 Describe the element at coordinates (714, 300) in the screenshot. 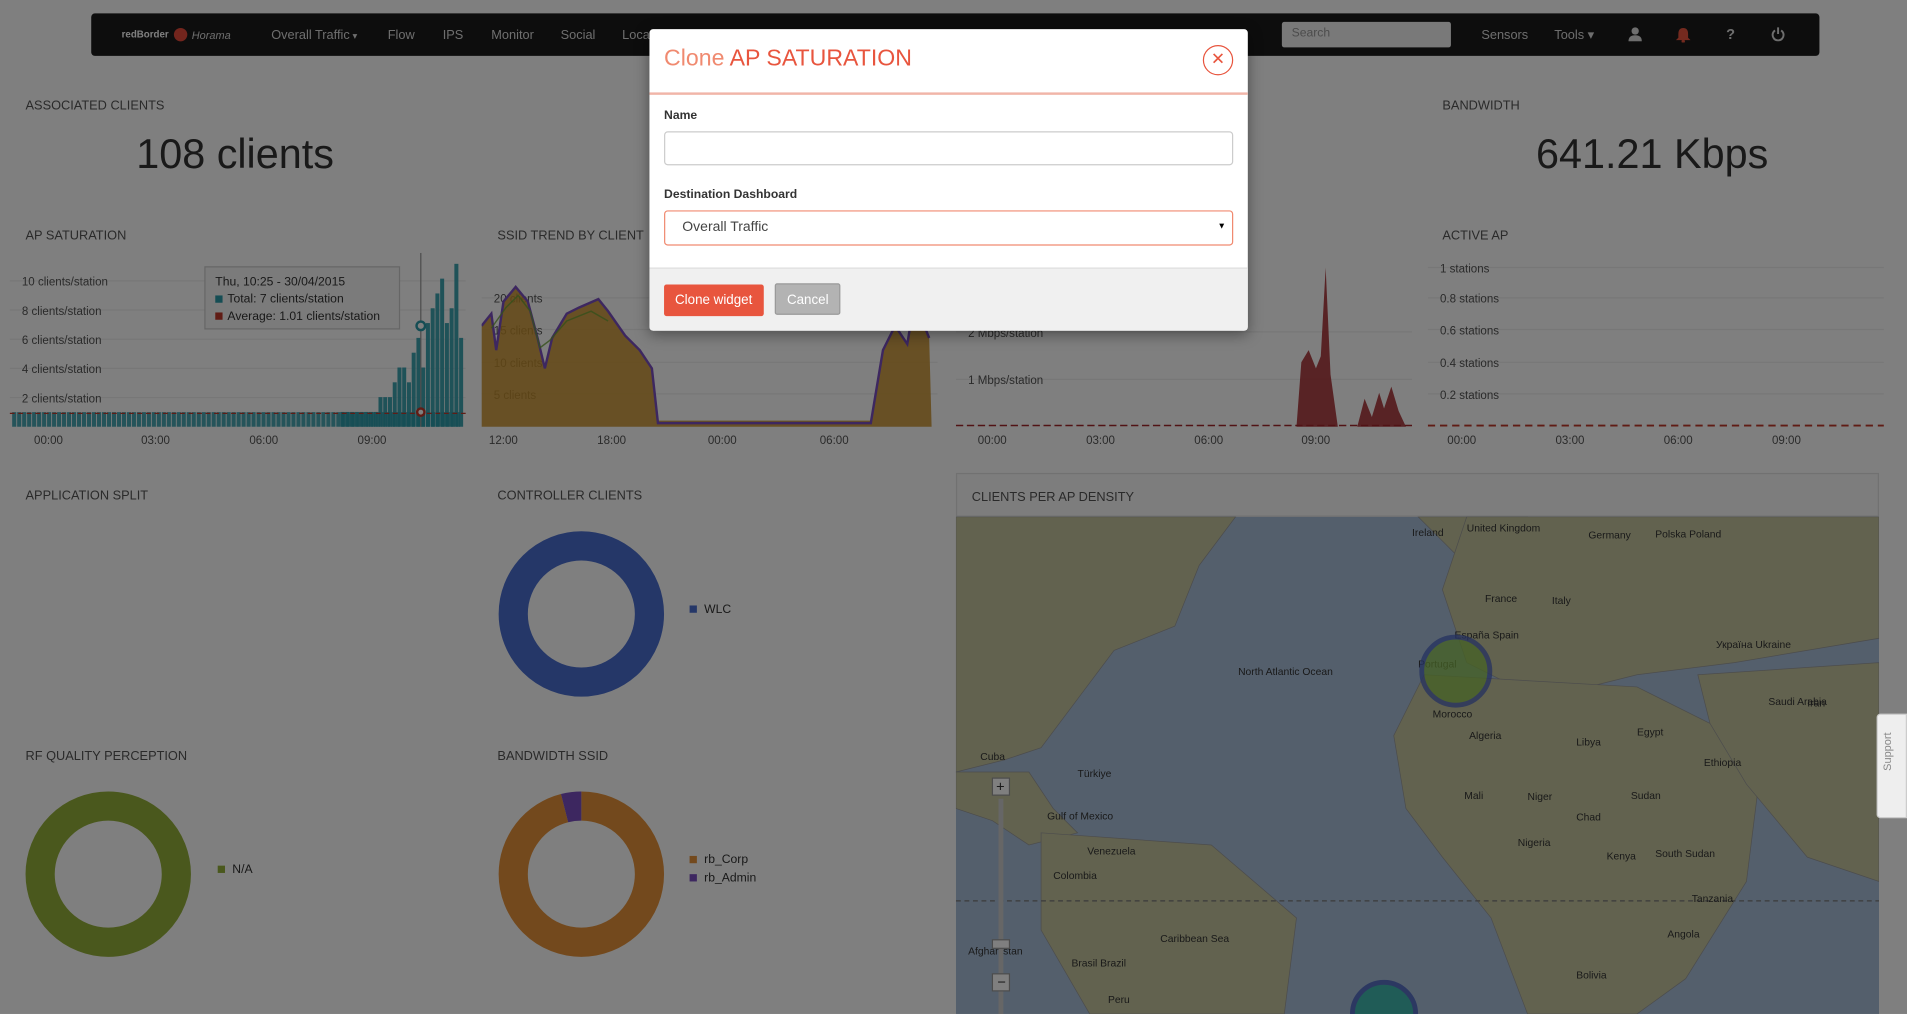

I see `clone-widget-button: Clone widget` at that location.